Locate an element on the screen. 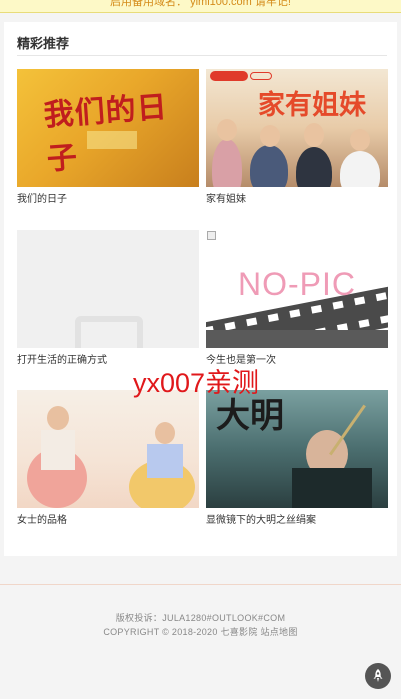 Image resolution: width=401 pixels, height=699 pixels. movie-poster-nopic: NO-PIC is located at coordinates (297, 289).